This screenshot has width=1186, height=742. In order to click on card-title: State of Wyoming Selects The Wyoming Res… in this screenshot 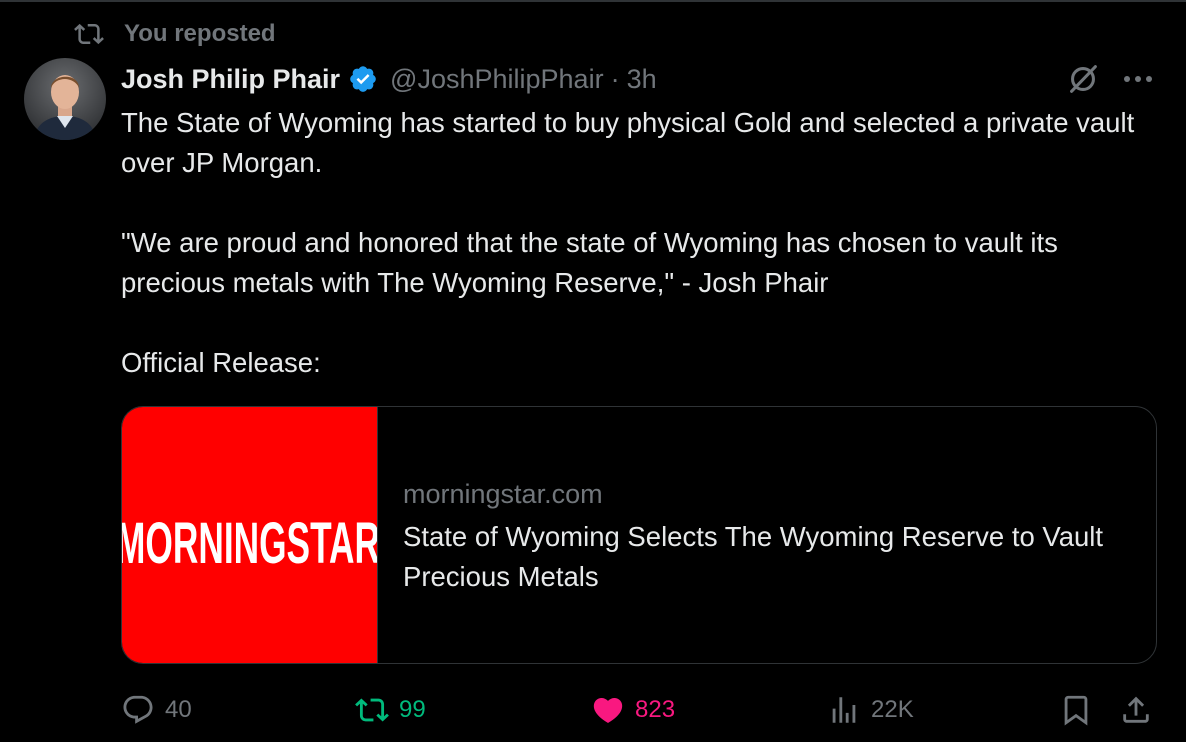, I will do `click(753, 556)`.